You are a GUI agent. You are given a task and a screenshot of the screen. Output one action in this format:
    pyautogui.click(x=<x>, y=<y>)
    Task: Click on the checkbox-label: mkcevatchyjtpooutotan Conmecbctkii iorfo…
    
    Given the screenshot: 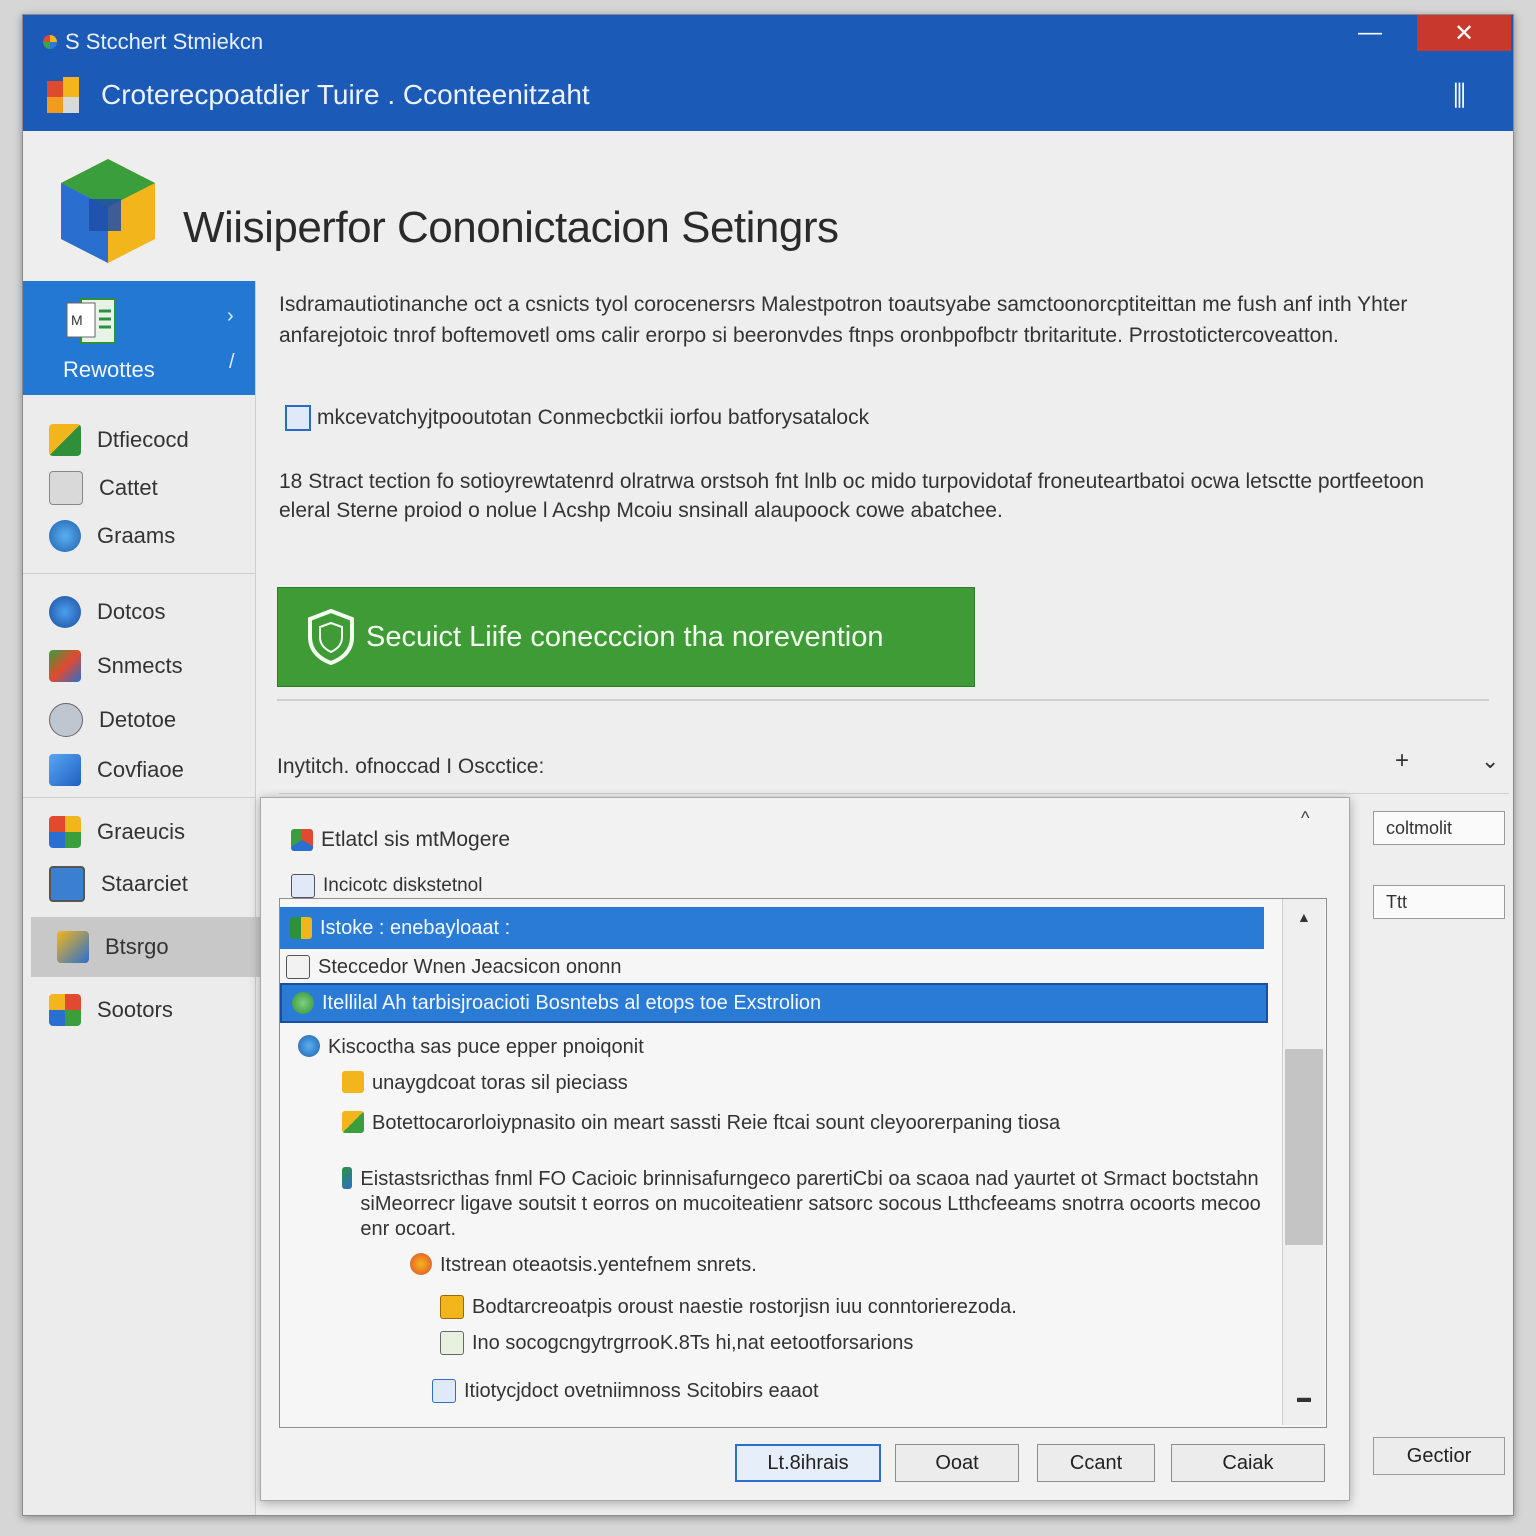 What is the action you would take?
    pyautogui.click(x=593, y=417)
    